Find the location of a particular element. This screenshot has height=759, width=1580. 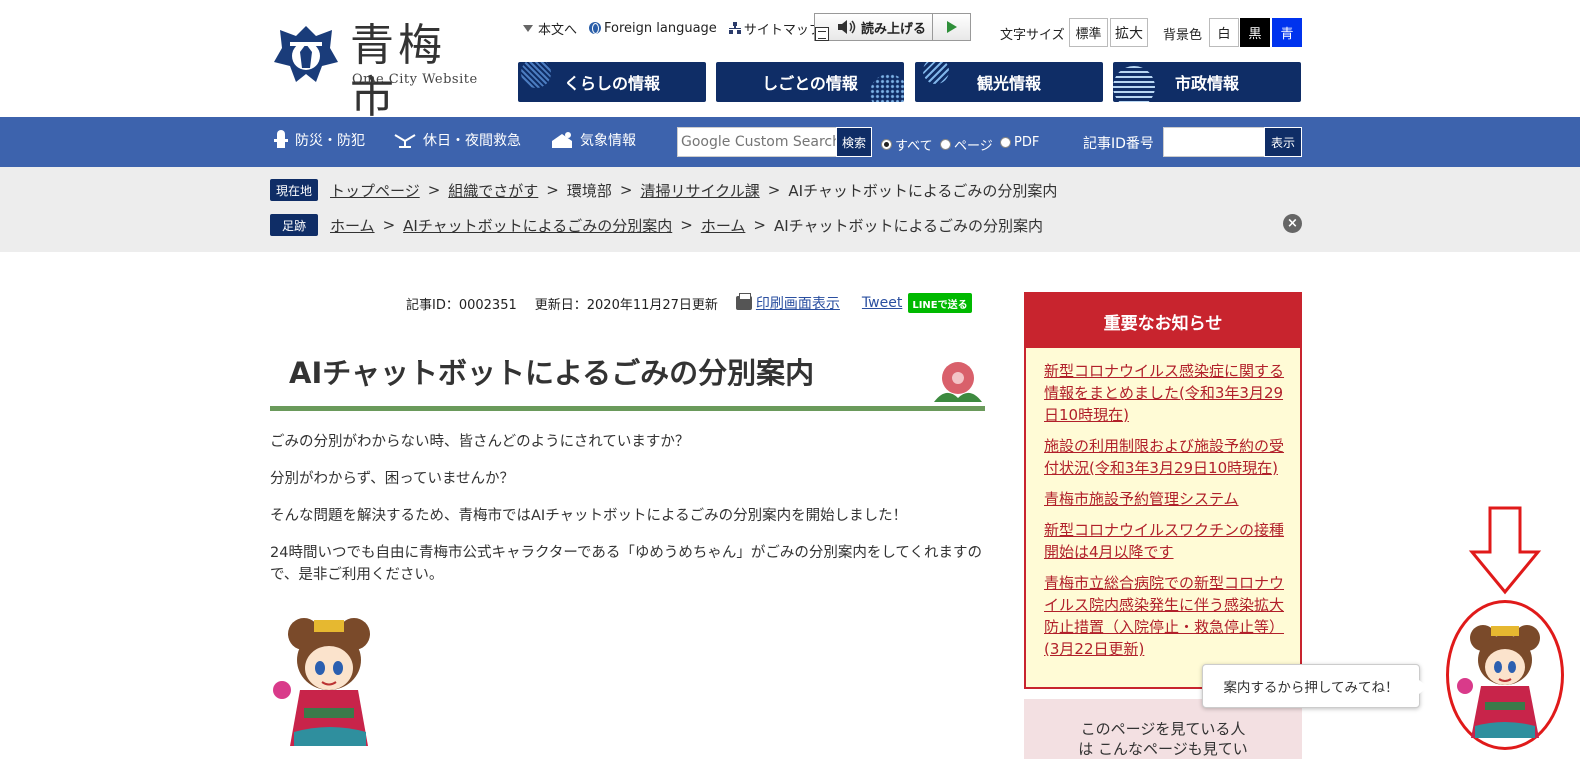

printer-icon is located at coordinates (743, 301).